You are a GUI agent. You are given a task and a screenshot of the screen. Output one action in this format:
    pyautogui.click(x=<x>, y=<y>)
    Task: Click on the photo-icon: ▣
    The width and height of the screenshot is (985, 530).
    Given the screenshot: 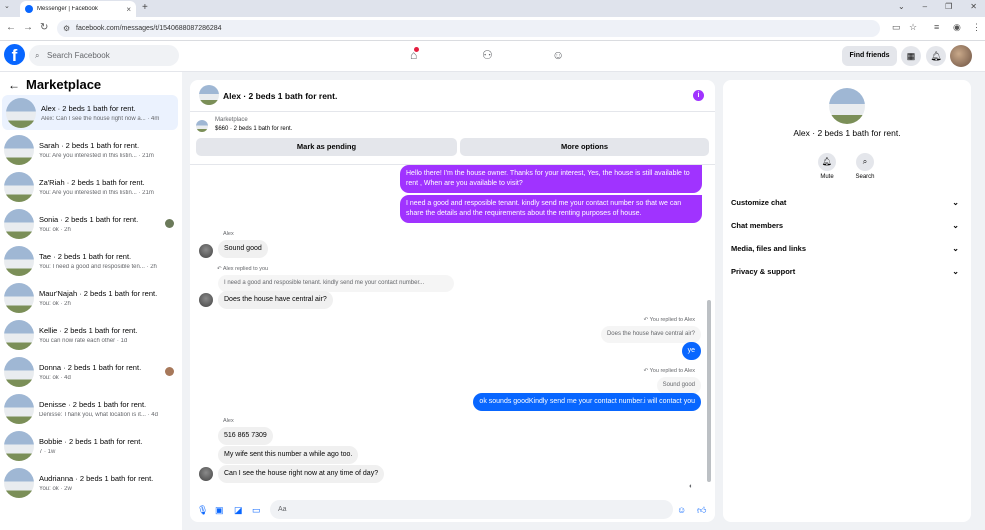 What is the action you would take?
    pyautogui.click(x=219, y=510)
    